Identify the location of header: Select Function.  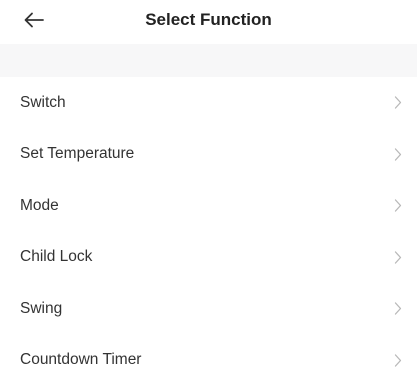
(208, 22).